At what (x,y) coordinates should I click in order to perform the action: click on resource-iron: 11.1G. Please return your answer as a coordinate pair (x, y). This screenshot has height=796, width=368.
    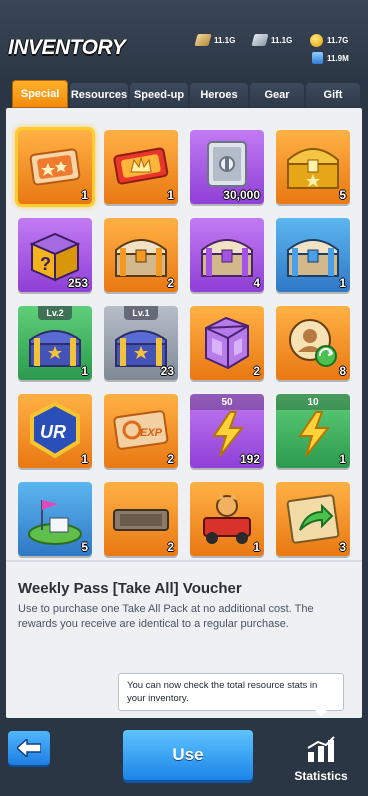
    Looking at the image, I should click on (272, 40).